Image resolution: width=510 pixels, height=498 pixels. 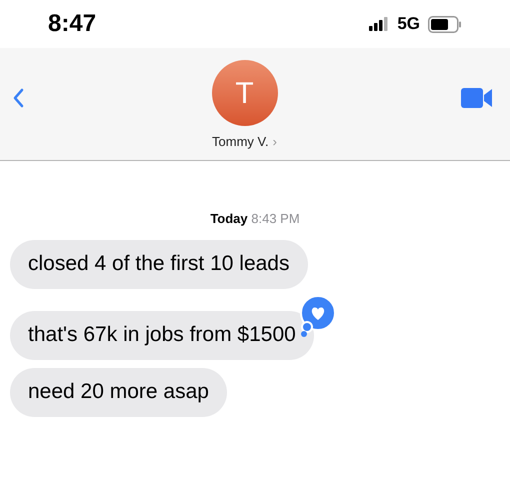 What do you see at coordinates (159, 264) in the screenshot?
I see `message-bubble: closed 4 of the first 10 leads` at bounding box center [159, 264].